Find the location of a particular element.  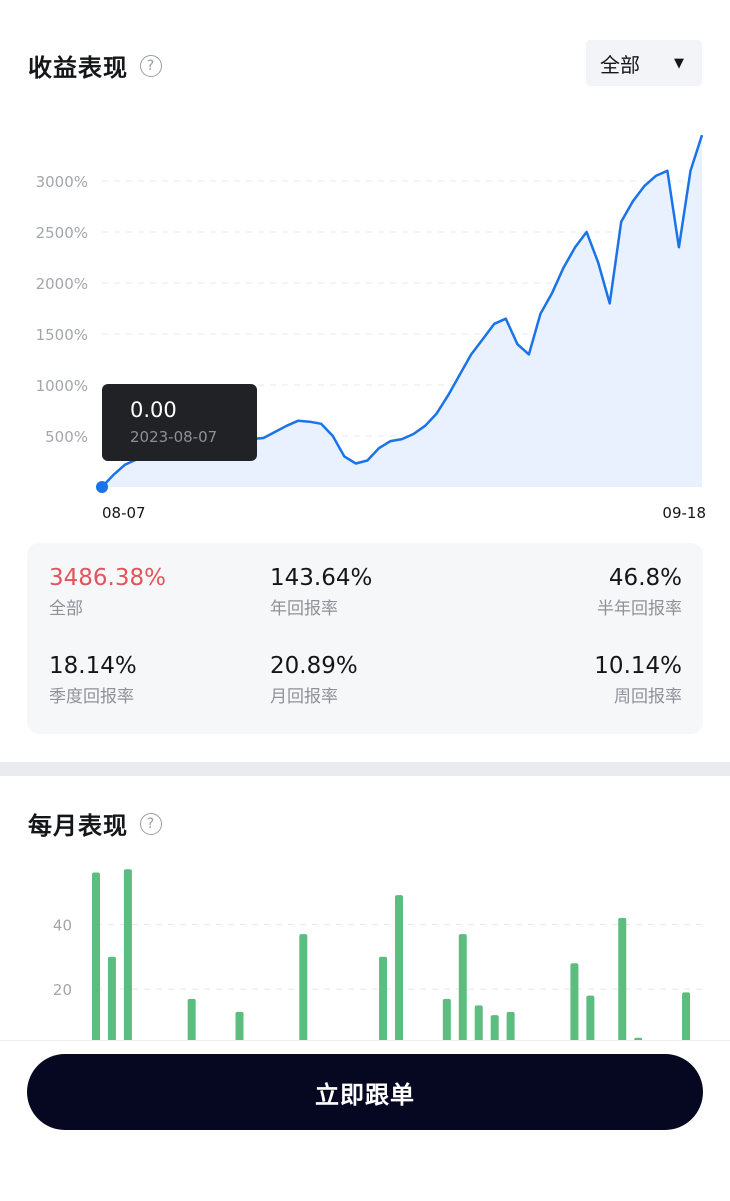

stat-week-label: 周回报率 is located at coordinates (648, 697).